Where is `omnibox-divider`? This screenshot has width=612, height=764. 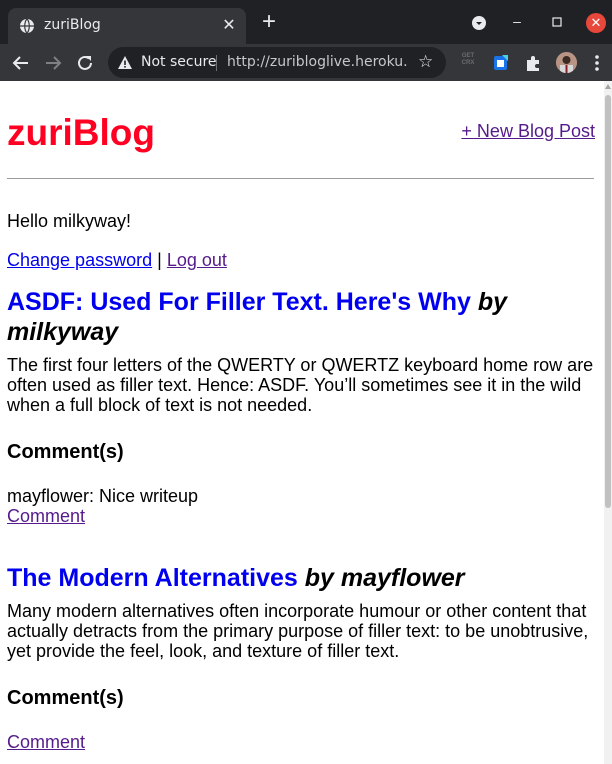
omnibox-divider is located at coordinates (216, 63).